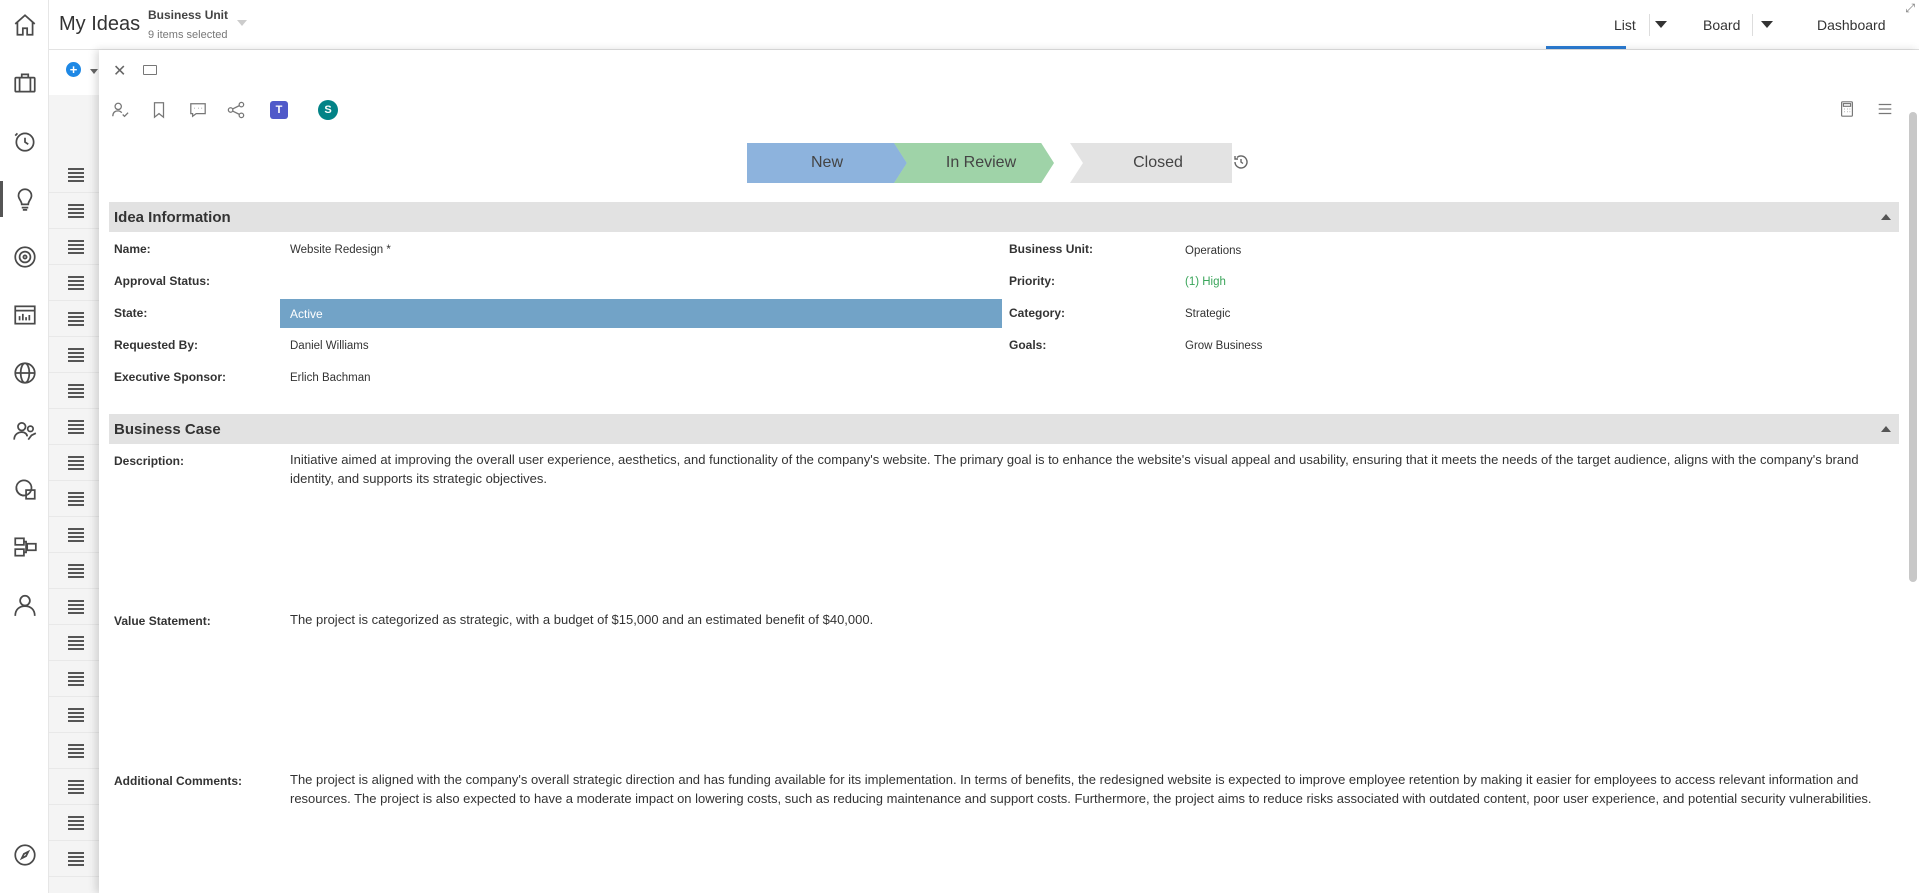  I want to click on tab-dashboard: Dashboard, so click(1851, 25).